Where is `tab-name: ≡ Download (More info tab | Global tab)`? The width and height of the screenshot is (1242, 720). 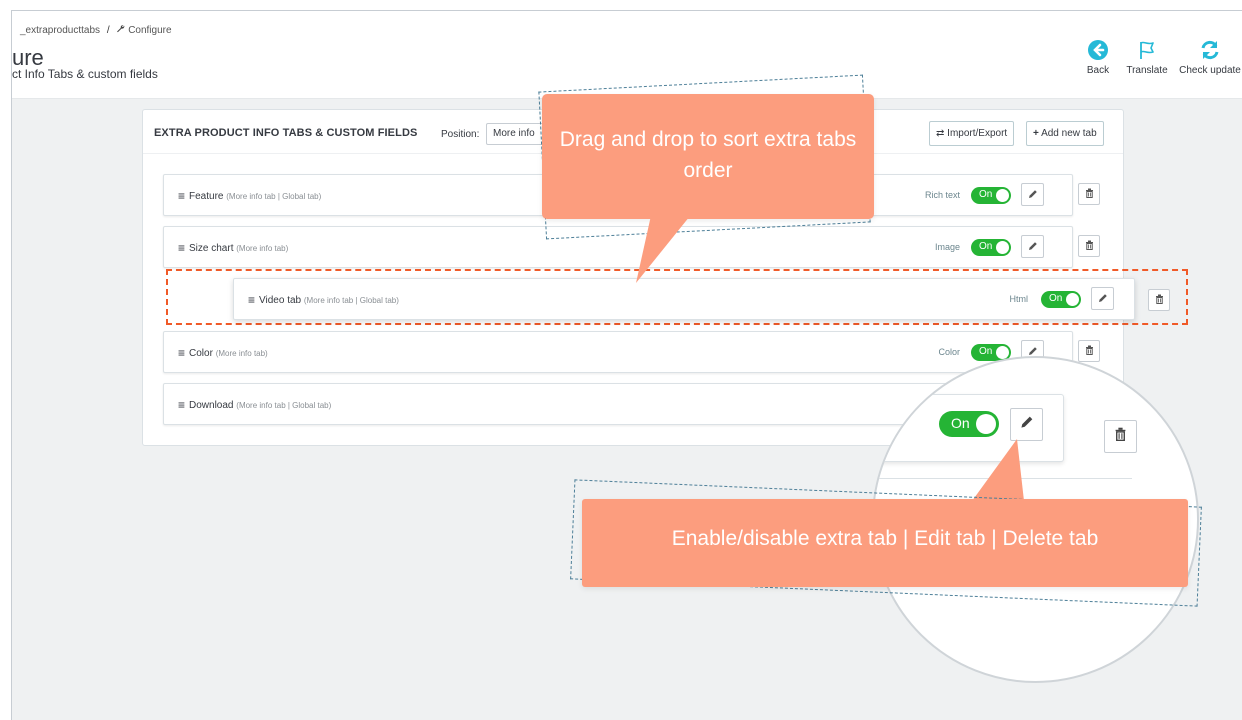
tab-name: ≡ Download (More info tab | Global tab) is located at coordinates (254, 405).